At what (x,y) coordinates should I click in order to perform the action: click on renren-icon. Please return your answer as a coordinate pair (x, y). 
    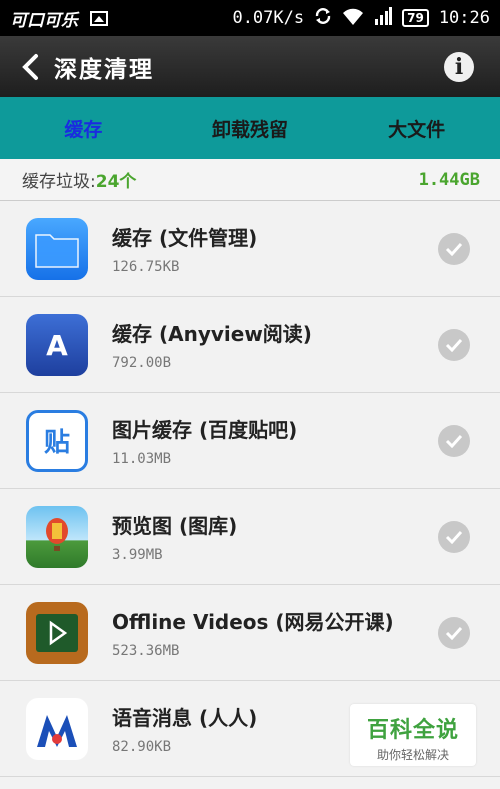
    Looking at the image, I should click on (57, 728).